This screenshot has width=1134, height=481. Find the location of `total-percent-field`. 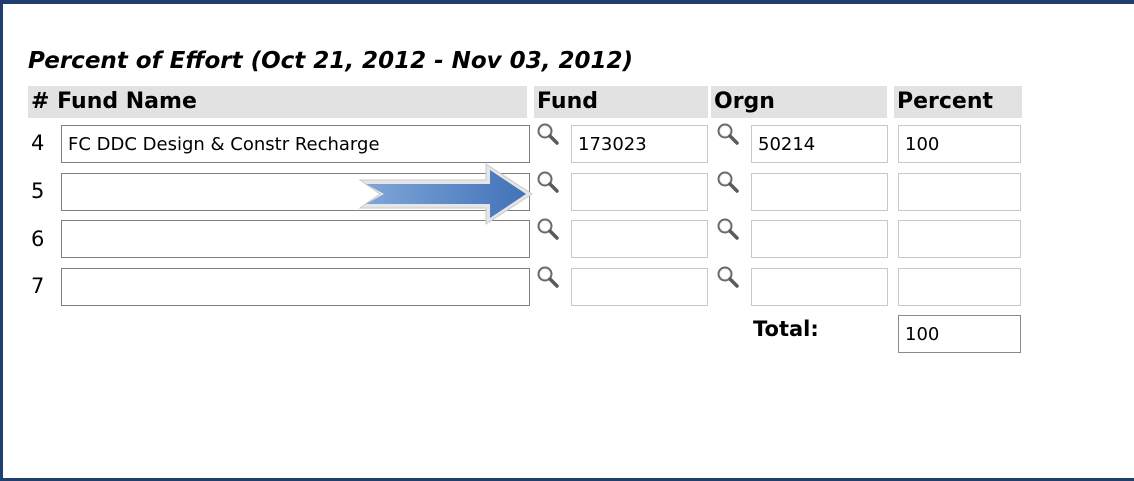

total-percent-field is located at coordinates (959, 334).